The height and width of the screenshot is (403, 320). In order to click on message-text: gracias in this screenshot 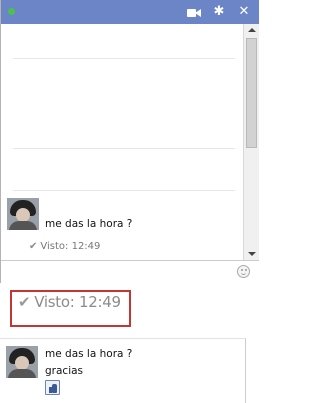, I will do `click(64, 371)`.